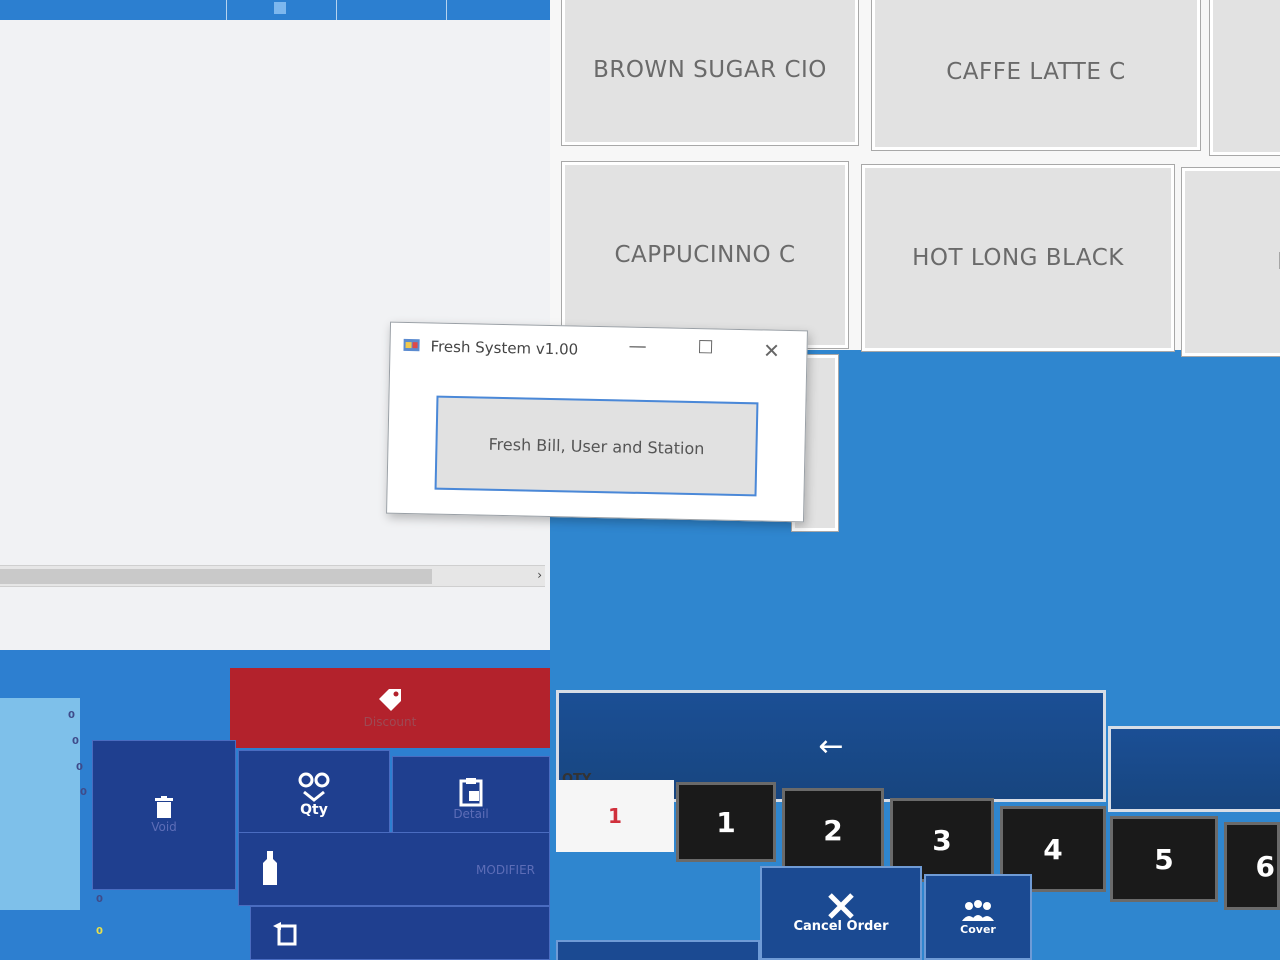 This screenshot has height=960, width=1280. I want to click on bottle-icon, so click(270, 868).